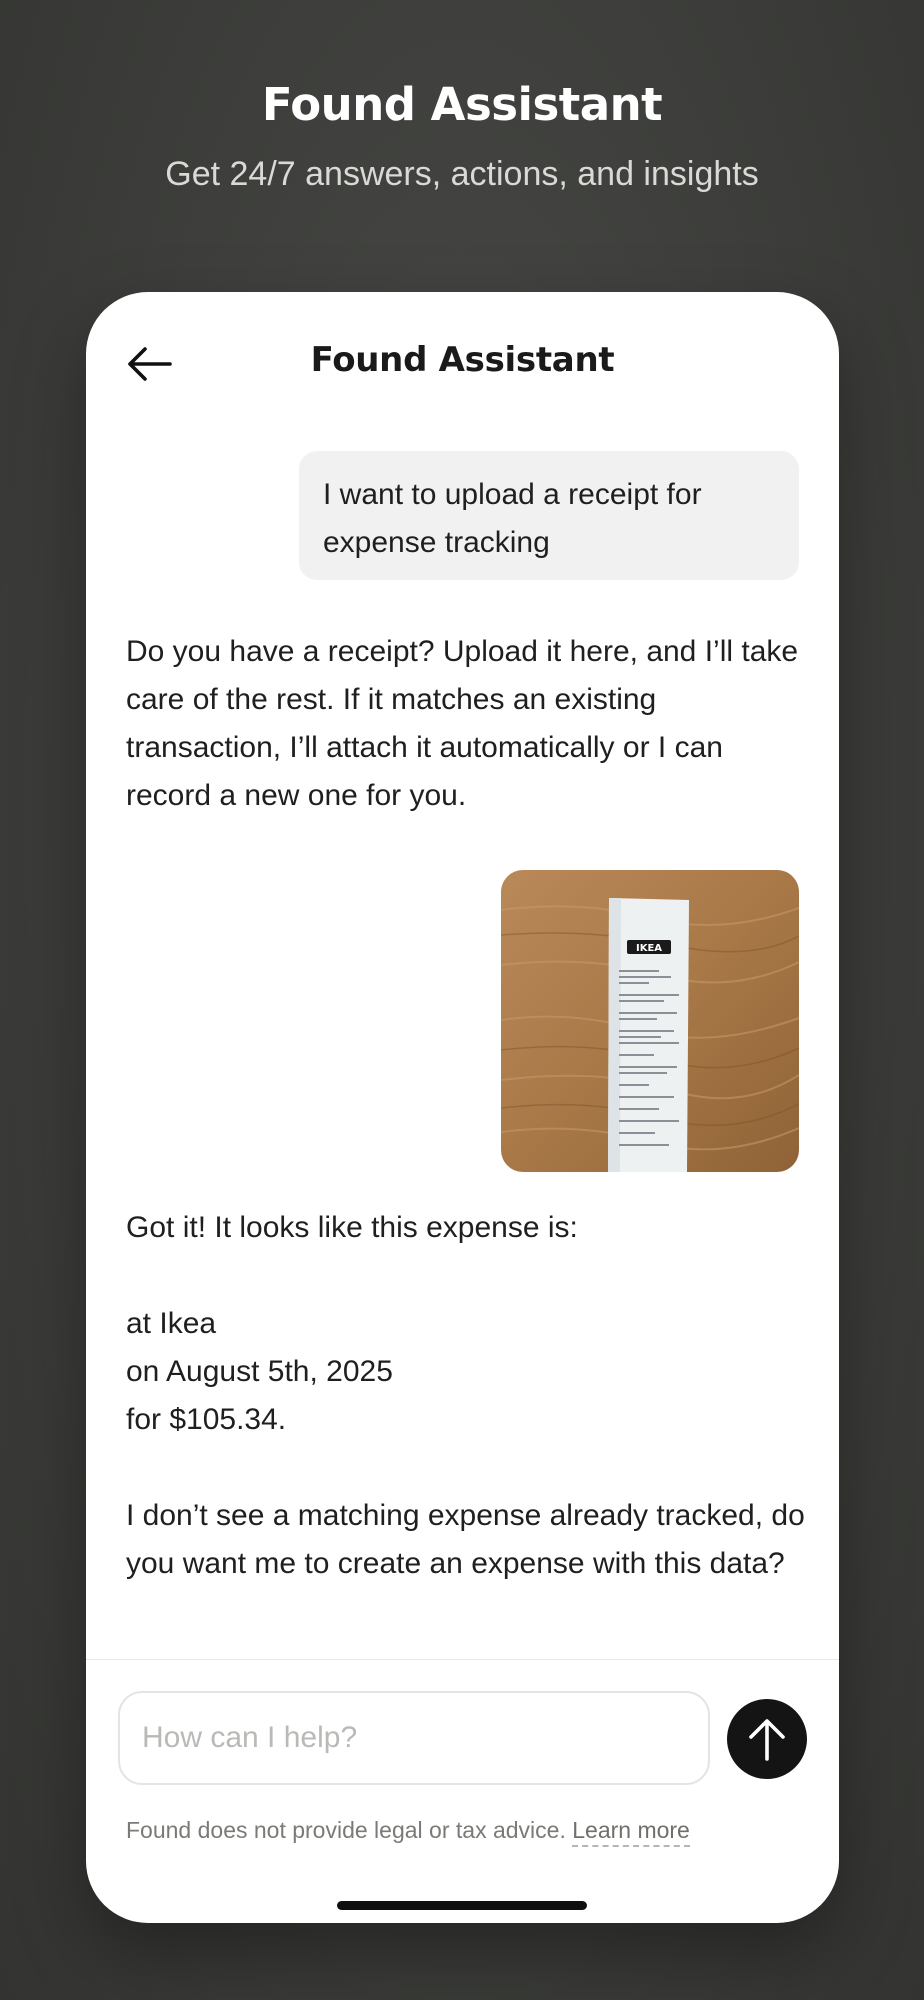 Image resolution: width=924 pixels, height=2000 pixels. Describe the element at coordinates (649, 948) in the screenshot. I see `receipt-logo-text: IKEA` at that location.